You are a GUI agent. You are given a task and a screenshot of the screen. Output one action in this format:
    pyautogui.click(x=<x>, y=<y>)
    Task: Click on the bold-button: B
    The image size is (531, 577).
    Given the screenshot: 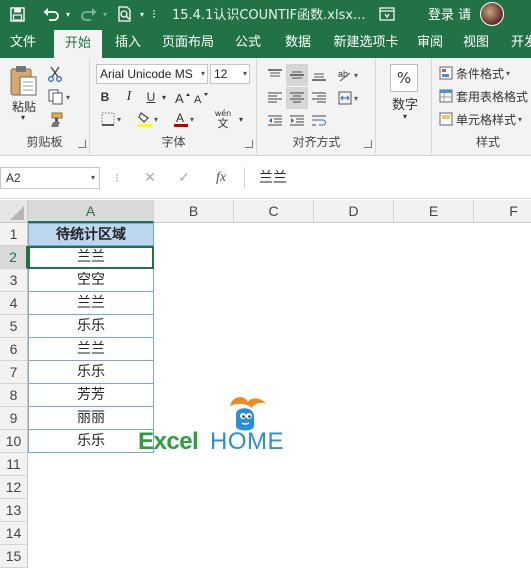 What is the action you would take?
    pyautogui.click(x=105, y=97)
    